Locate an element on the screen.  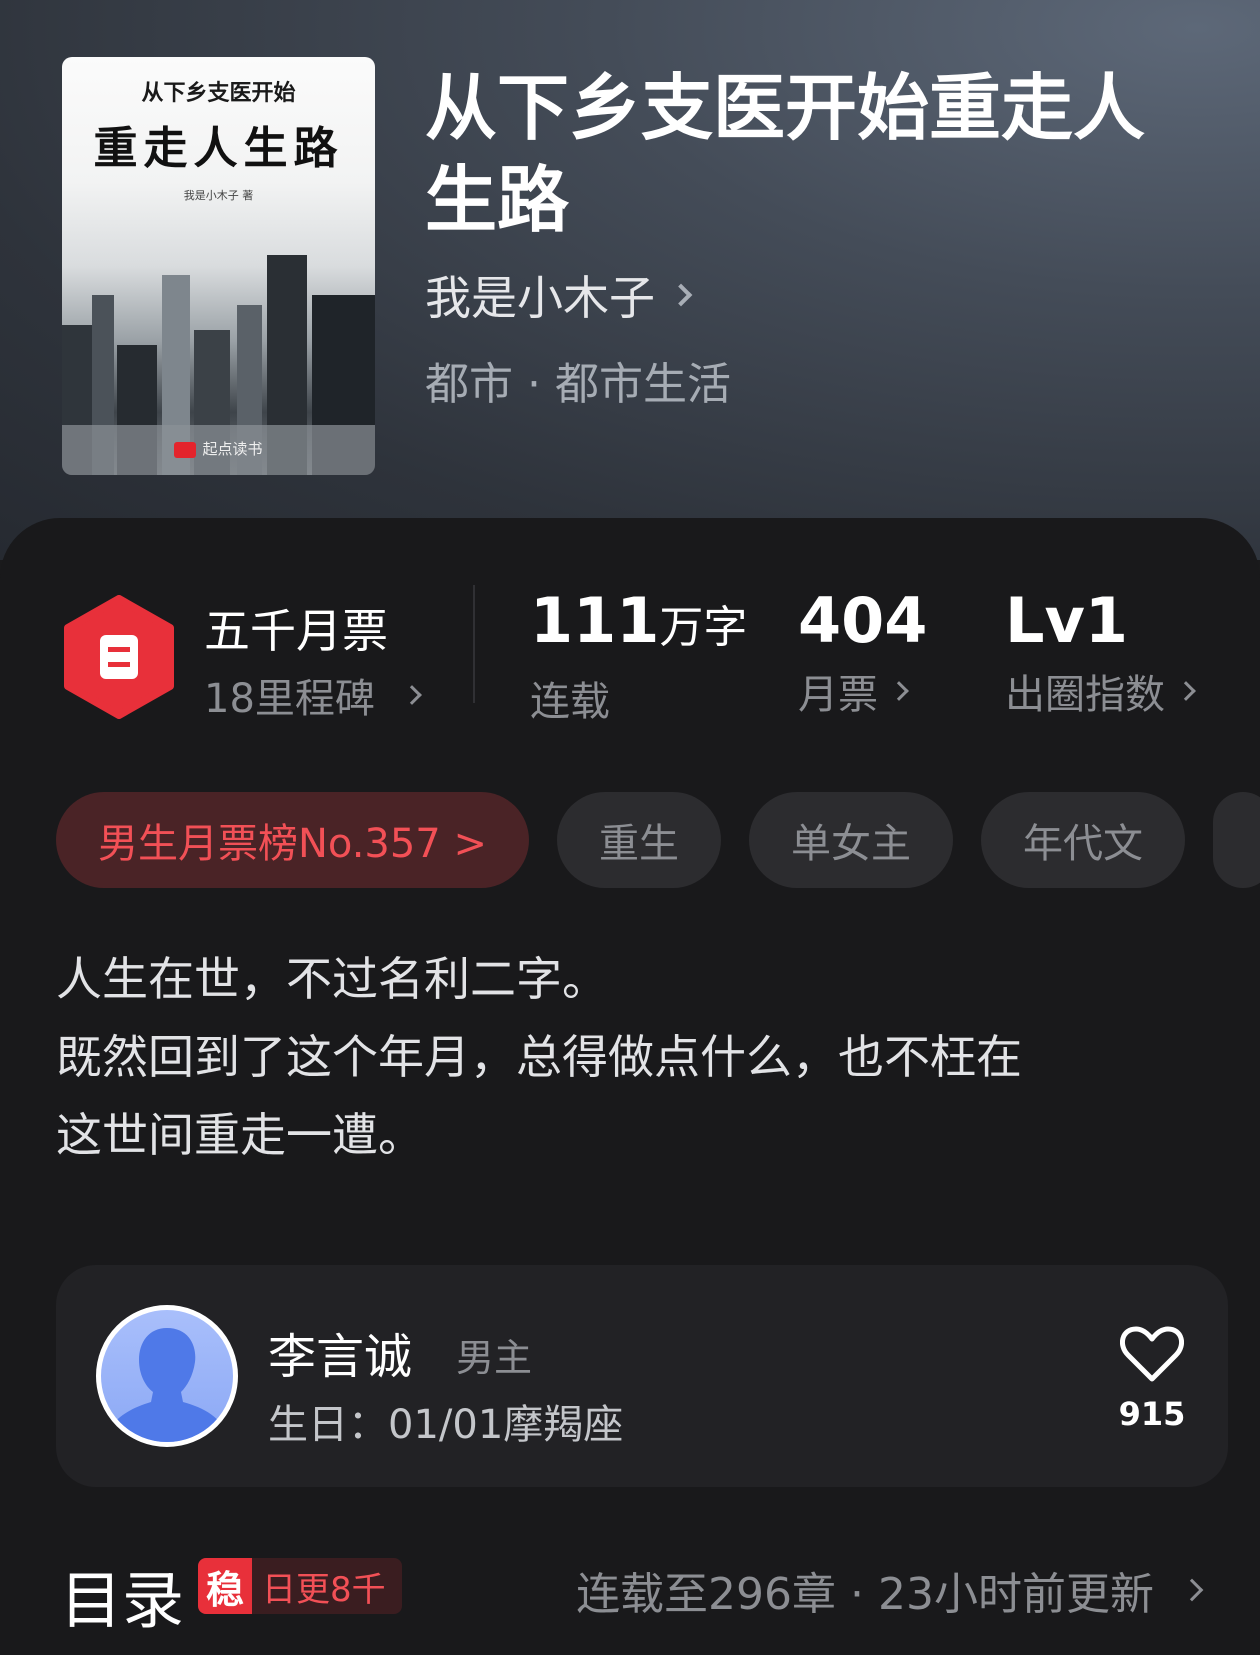
cover-title: 重走人生路 is located at coordinates (218, 148).